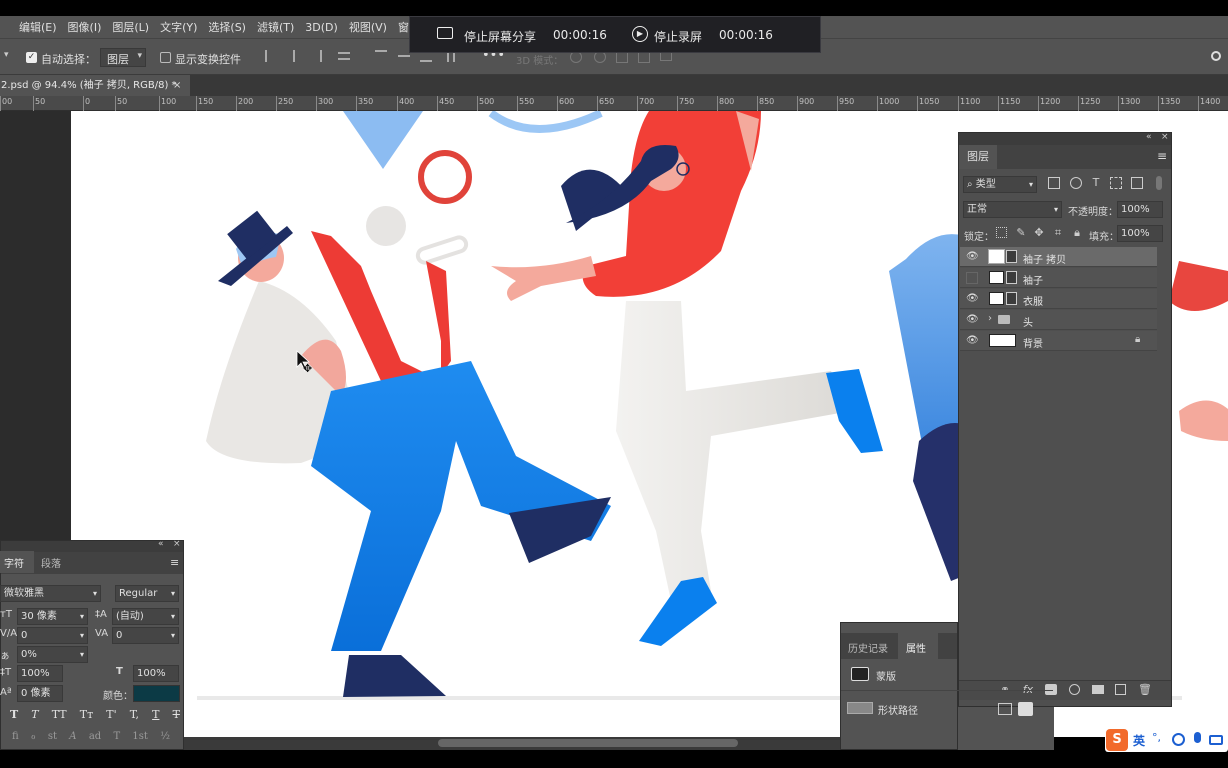  Describe the element at coordinates (95, 85) in the screenshot. I see `document-tab: 2.psd @ 94.4% (袖子 拷贝, RGB/8) * ×` at that location.